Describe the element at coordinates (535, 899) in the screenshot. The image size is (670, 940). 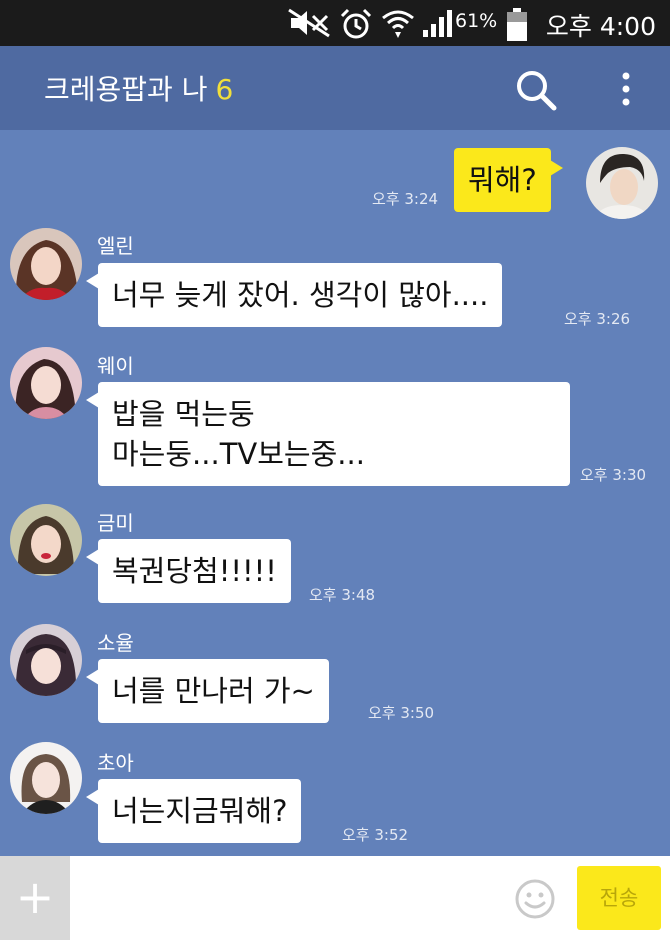
I see `emoji-icon` at that location.